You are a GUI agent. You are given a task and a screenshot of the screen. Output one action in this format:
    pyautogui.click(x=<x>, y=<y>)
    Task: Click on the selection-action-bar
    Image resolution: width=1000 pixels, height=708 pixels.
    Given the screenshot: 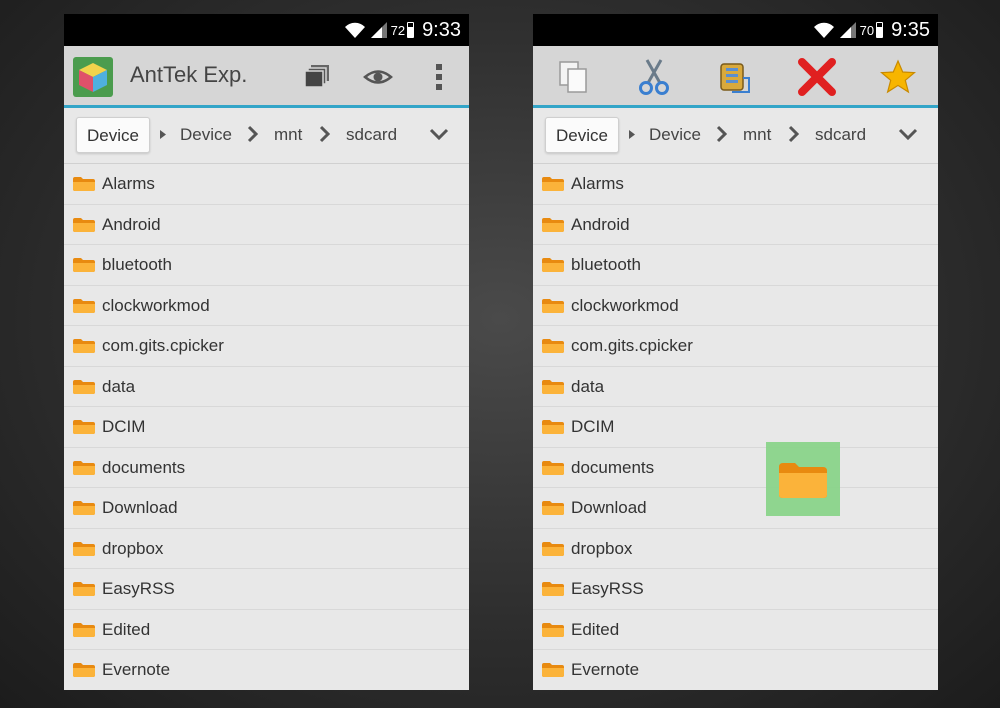 What is the action you would take?
    pyautogui.click(x=735, y=77)
    